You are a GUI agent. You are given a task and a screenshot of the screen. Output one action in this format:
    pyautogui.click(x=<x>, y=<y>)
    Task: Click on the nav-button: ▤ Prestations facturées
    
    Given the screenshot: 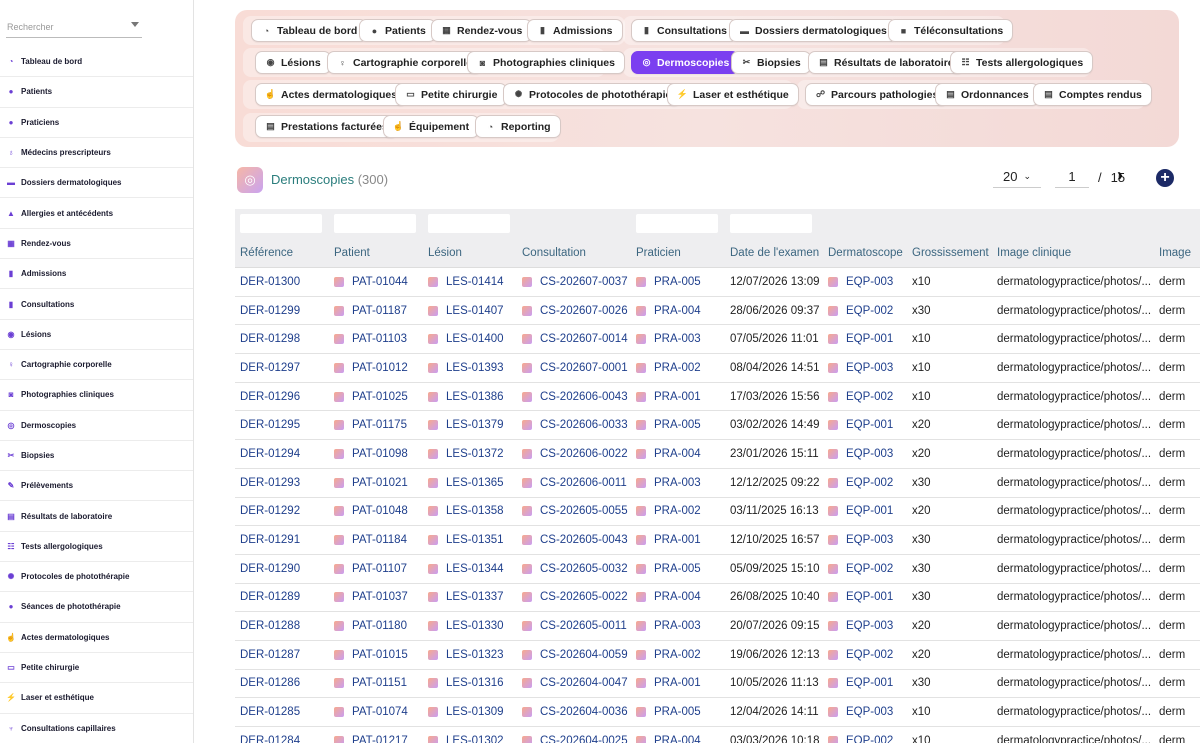 What is the action you would take?
    pyautogui.click(x=326, y=126)
    